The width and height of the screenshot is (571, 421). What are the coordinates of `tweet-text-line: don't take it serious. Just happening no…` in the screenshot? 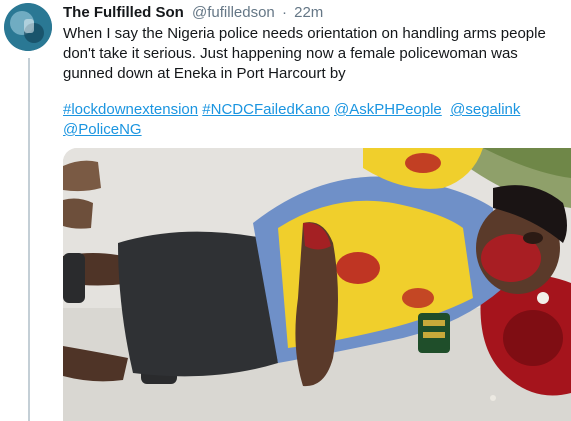 It's located at (290, 53).